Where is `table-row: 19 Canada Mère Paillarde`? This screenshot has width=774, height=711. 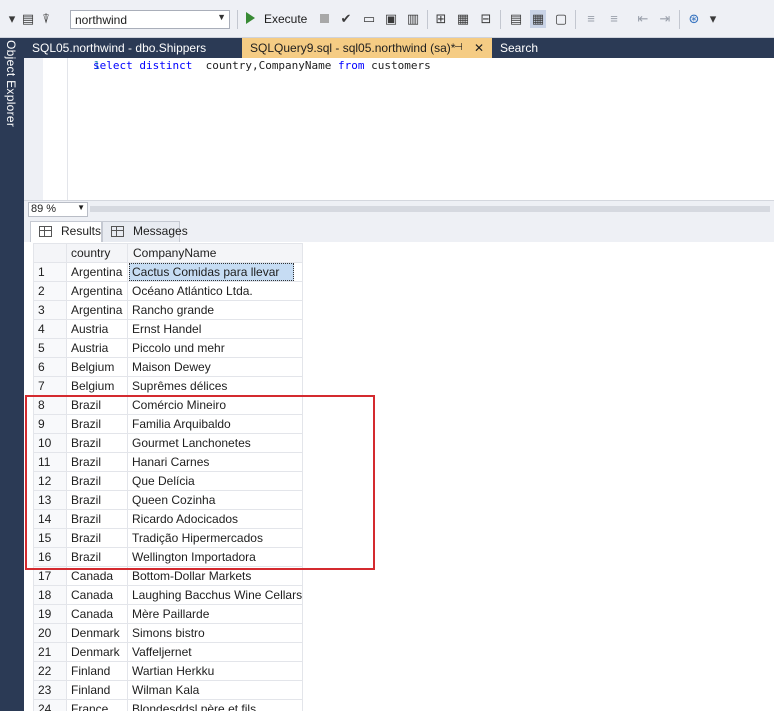
table-row: 19 Canada Mère Paillarde is located at coordinates (168, 614).